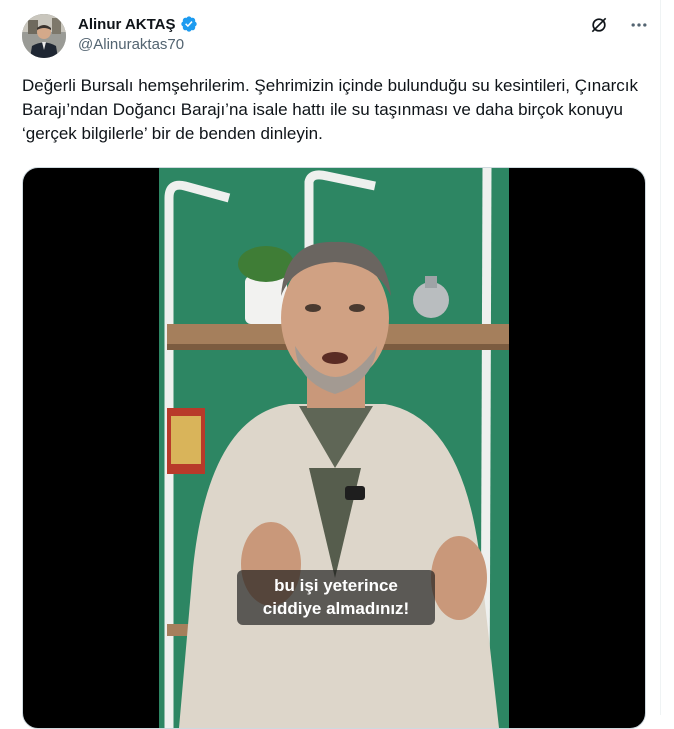  I want to click on video-subtitle: bu işi yeterince ciddiye almadınız!, so click(336, 597).